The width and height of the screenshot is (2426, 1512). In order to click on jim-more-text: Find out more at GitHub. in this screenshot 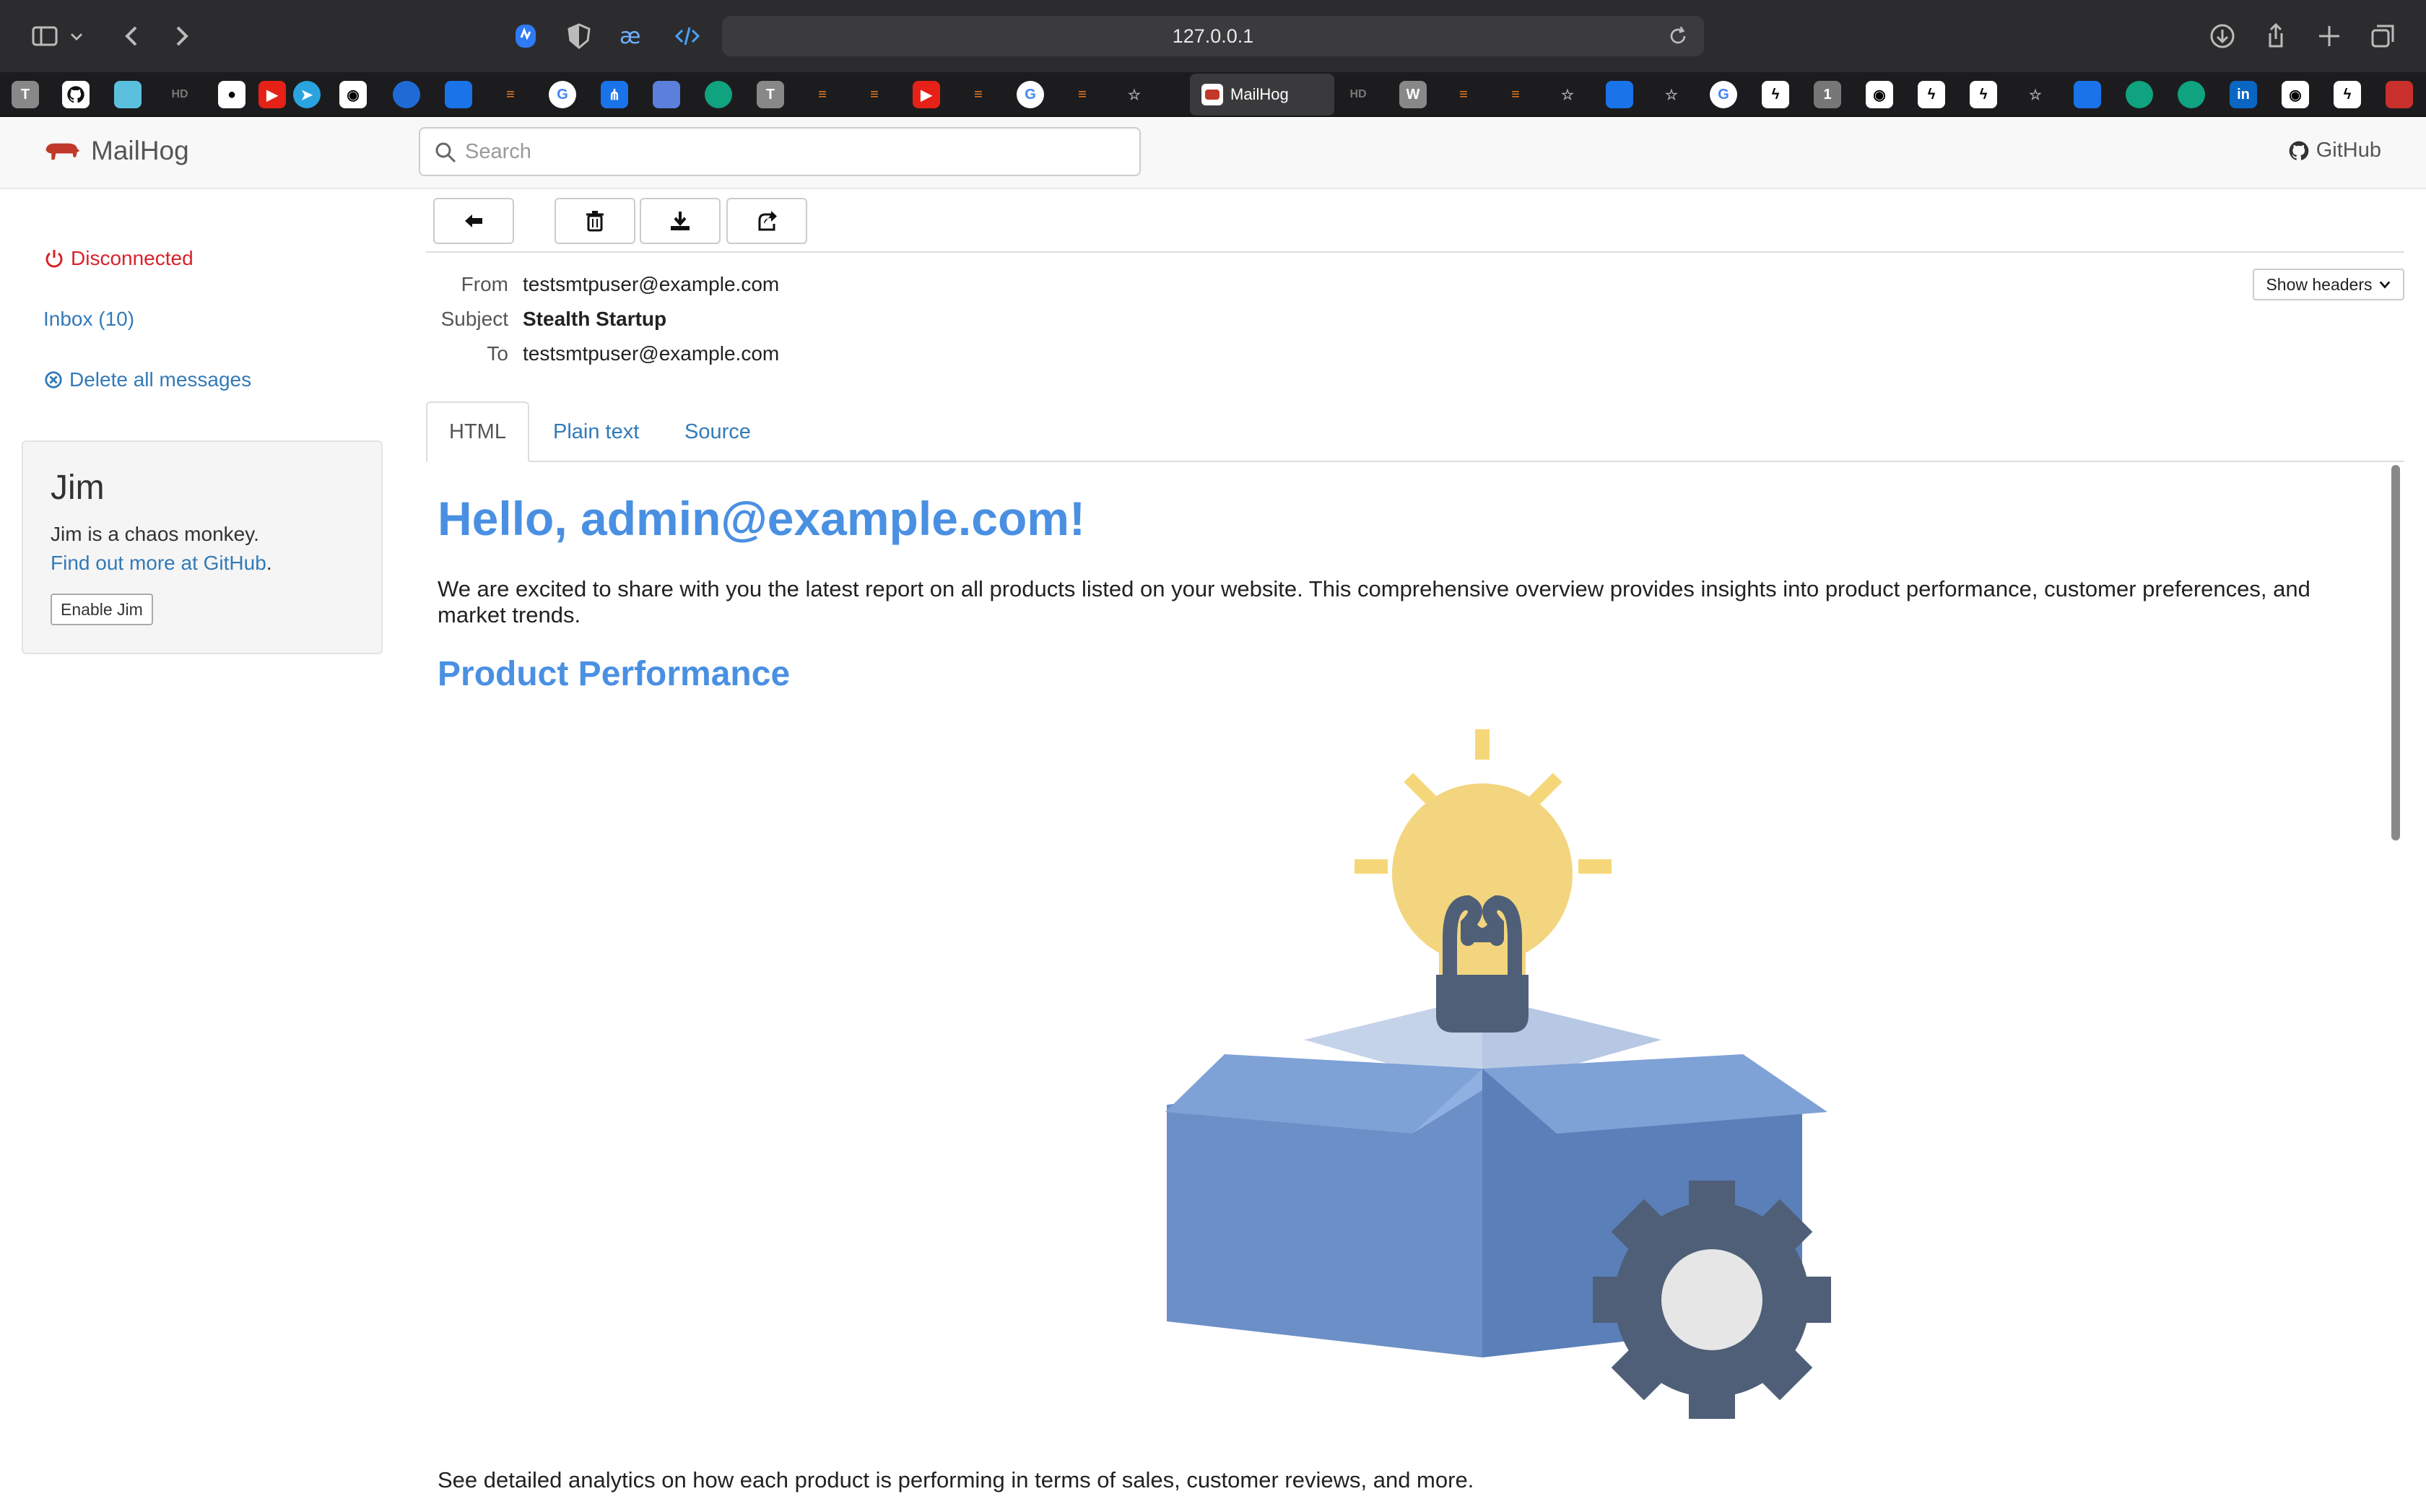, I will do `click(161, 563)`.